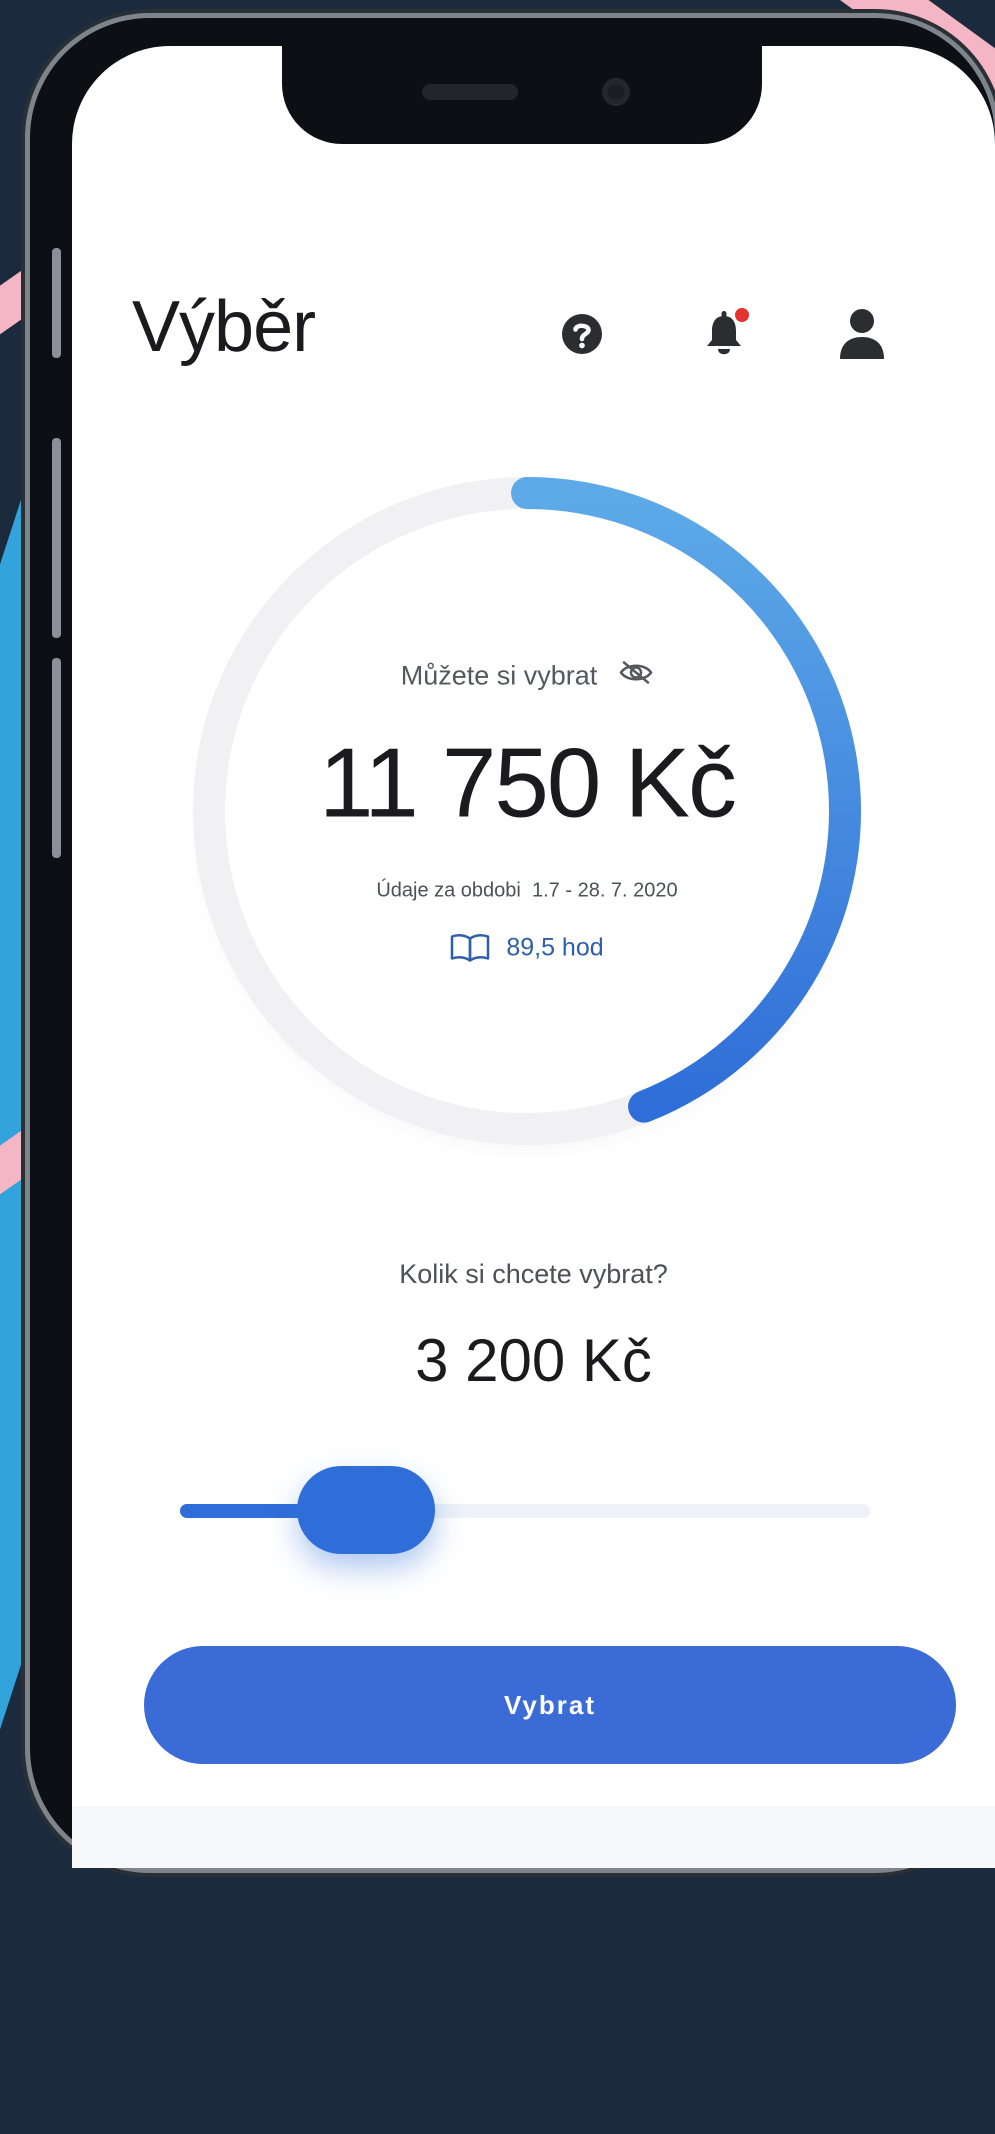 This screenshot has height=2134, width=995. I want to click on help-button, so click(582, 334).